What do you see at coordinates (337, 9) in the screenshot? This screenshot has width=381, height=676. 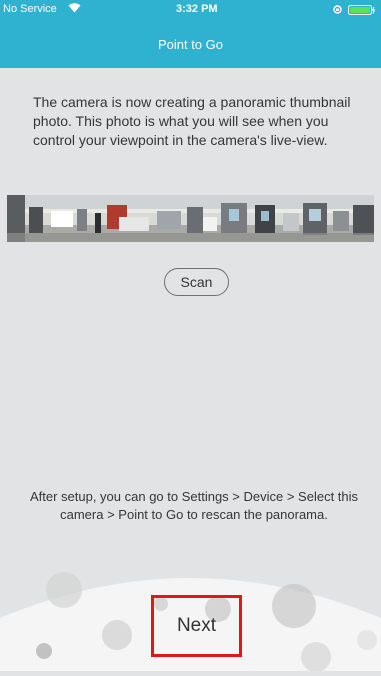 I see `orientation-lock-icon` at bounding box center [337, 9].